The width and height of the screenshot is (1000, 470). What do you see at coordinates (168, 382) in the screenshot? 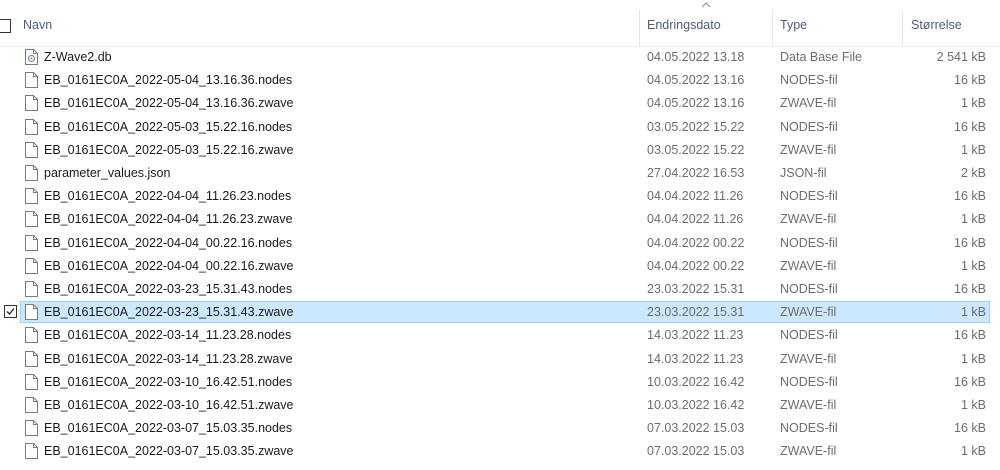
I see `file-name: EB_0161EC0A_2022-03-10_16.42.51.nodes` at bounding box center [168, 382].